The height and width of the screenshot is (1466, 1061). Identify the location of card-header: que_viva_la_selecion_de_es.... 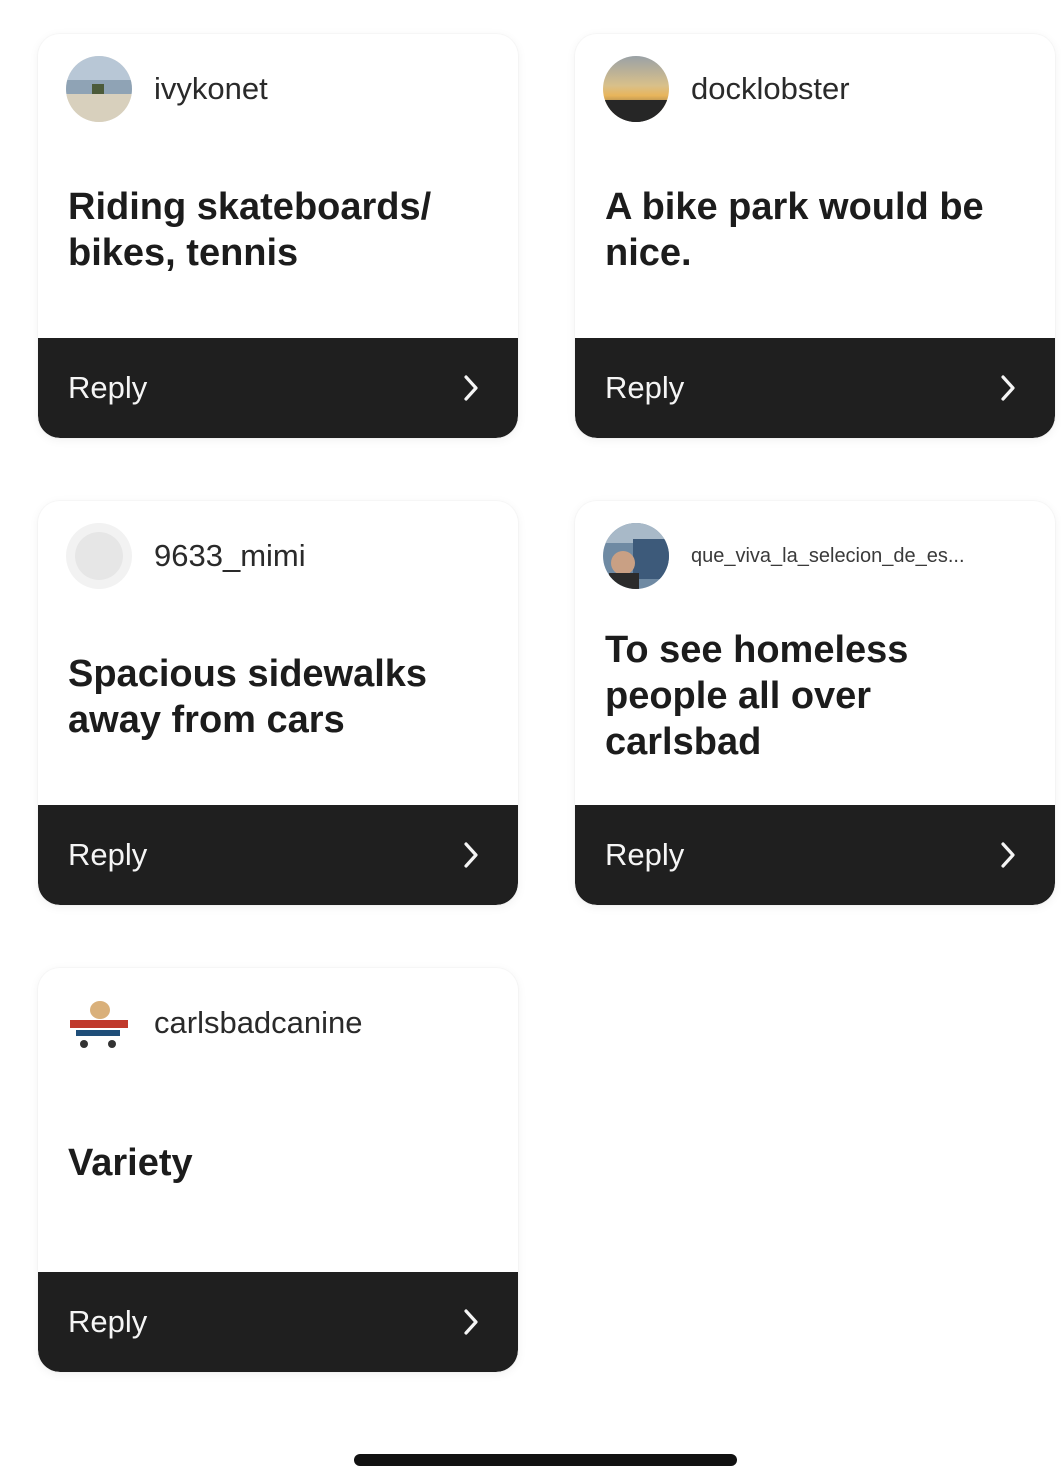
(819, 556).